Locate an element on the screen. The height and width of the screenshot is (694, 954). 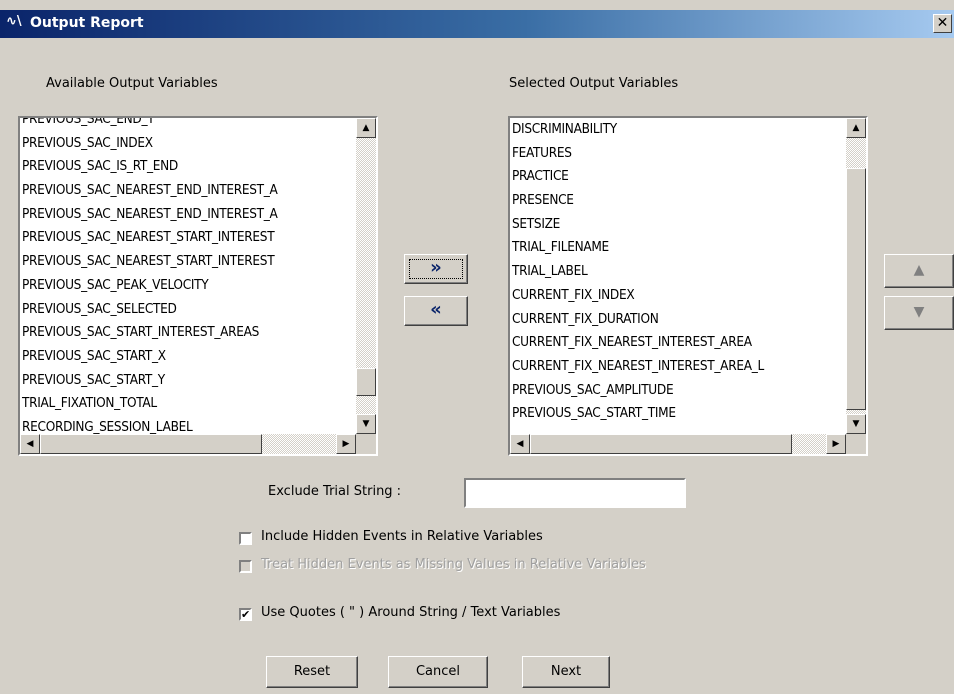
available-scroll-right-button: ▶ is located at coordinates (346, 444).